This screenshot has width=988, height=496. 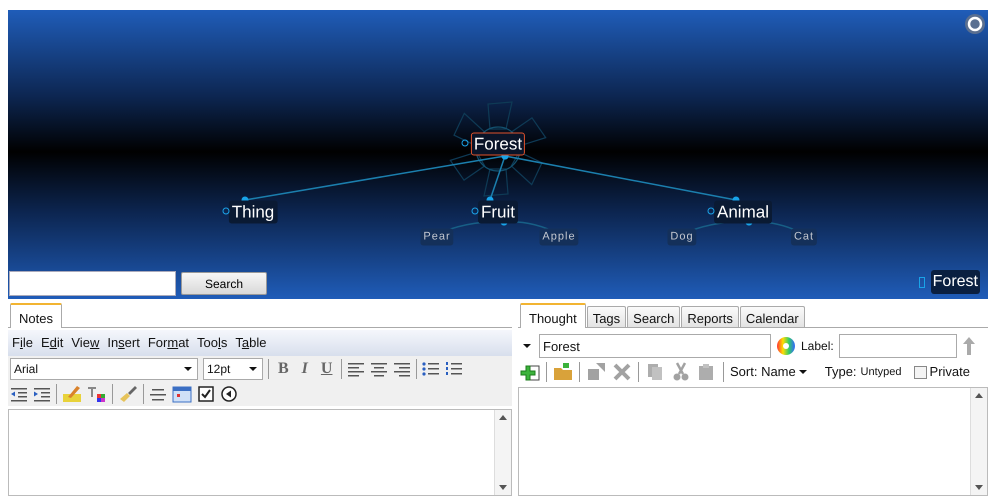 What do you see at coordinates (128, 393) in the screenshot?
I see `brush-icon` at bounding box center [128, 393].